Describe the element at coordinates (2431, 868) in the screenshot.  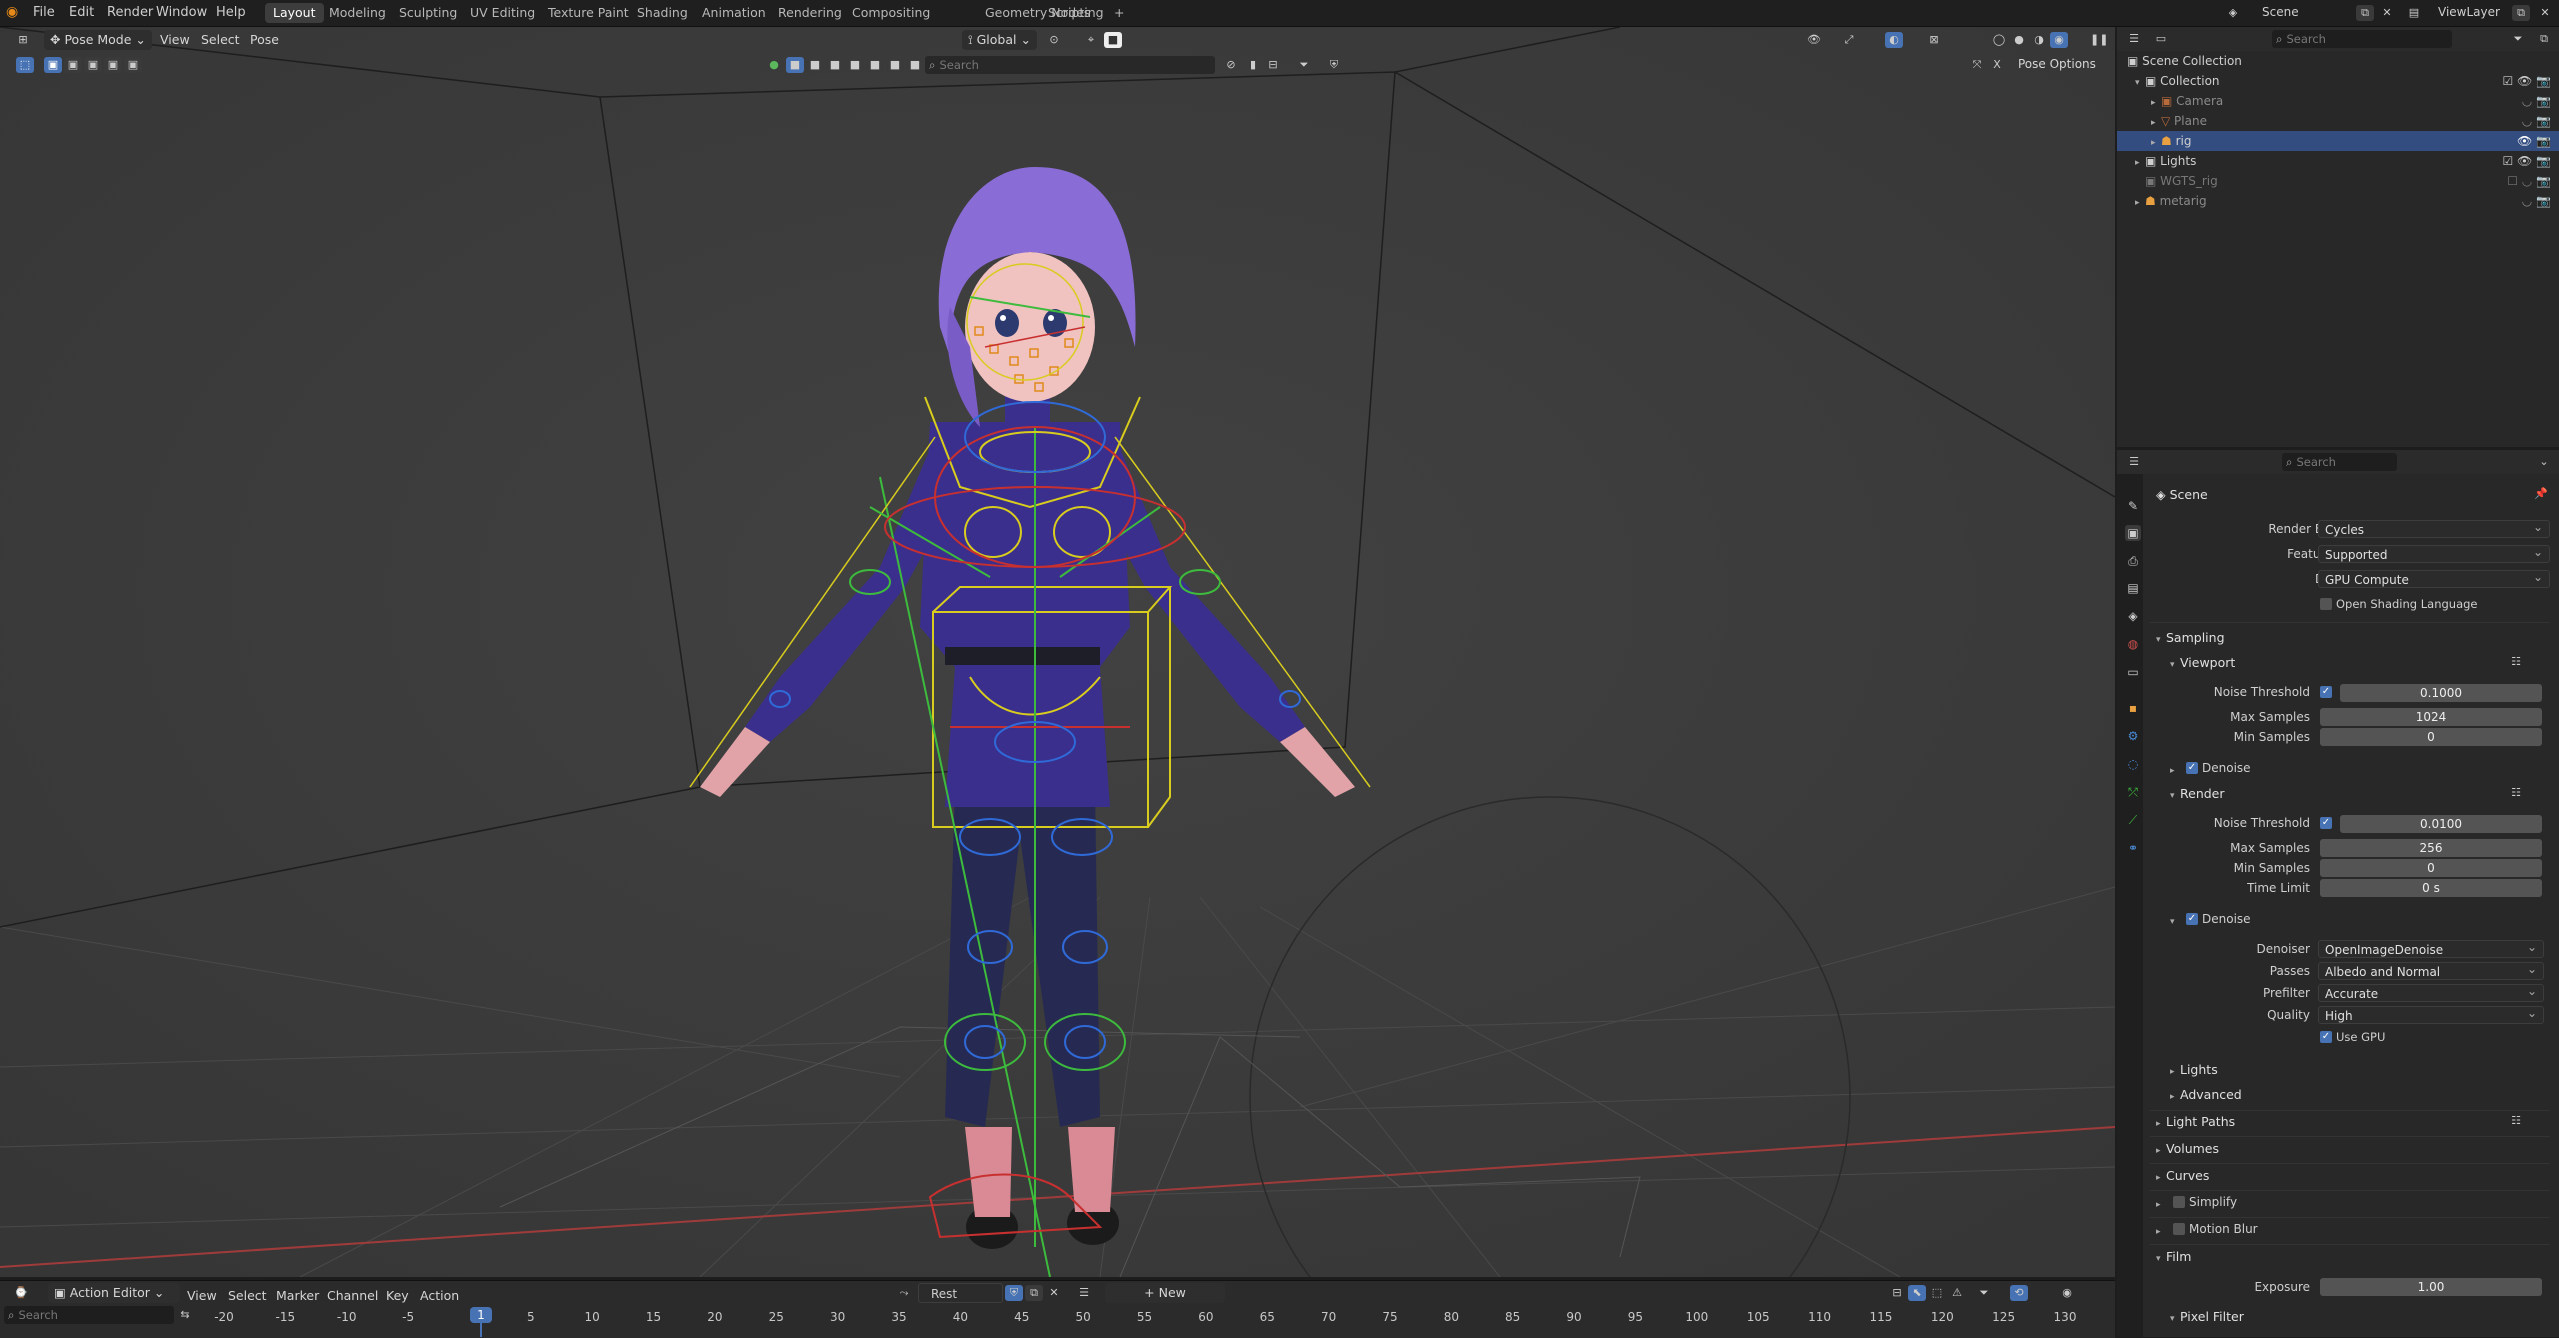
I see `r-min-samples-field: 0` at that location.